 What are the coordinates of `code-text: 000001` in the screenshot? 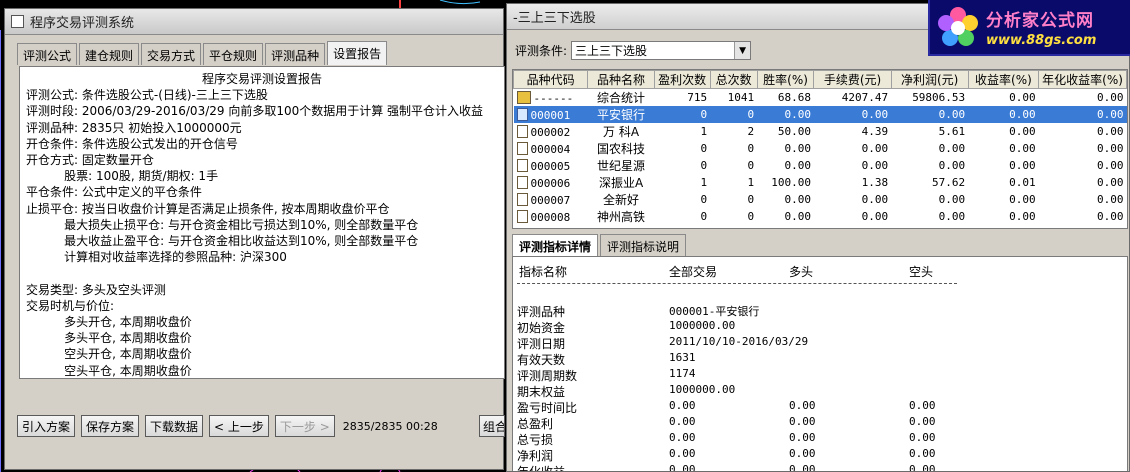 It's located at (550, 115).